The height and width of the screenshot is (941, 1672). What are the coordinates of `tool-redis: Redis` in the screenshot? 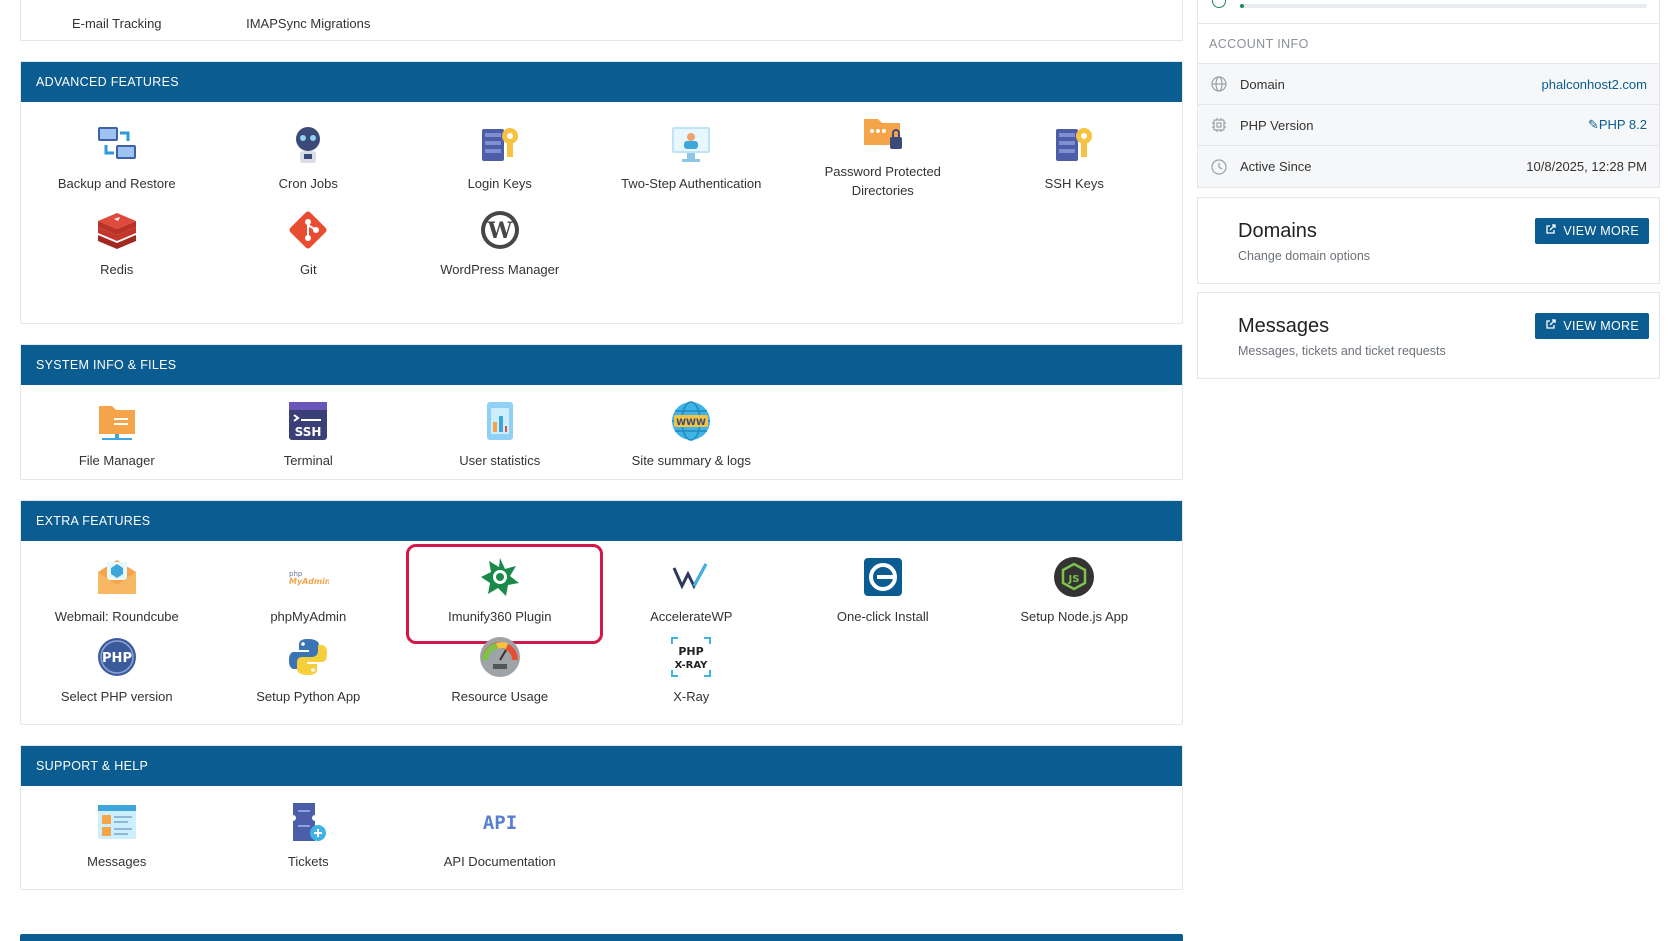 It's located at (117, 239).